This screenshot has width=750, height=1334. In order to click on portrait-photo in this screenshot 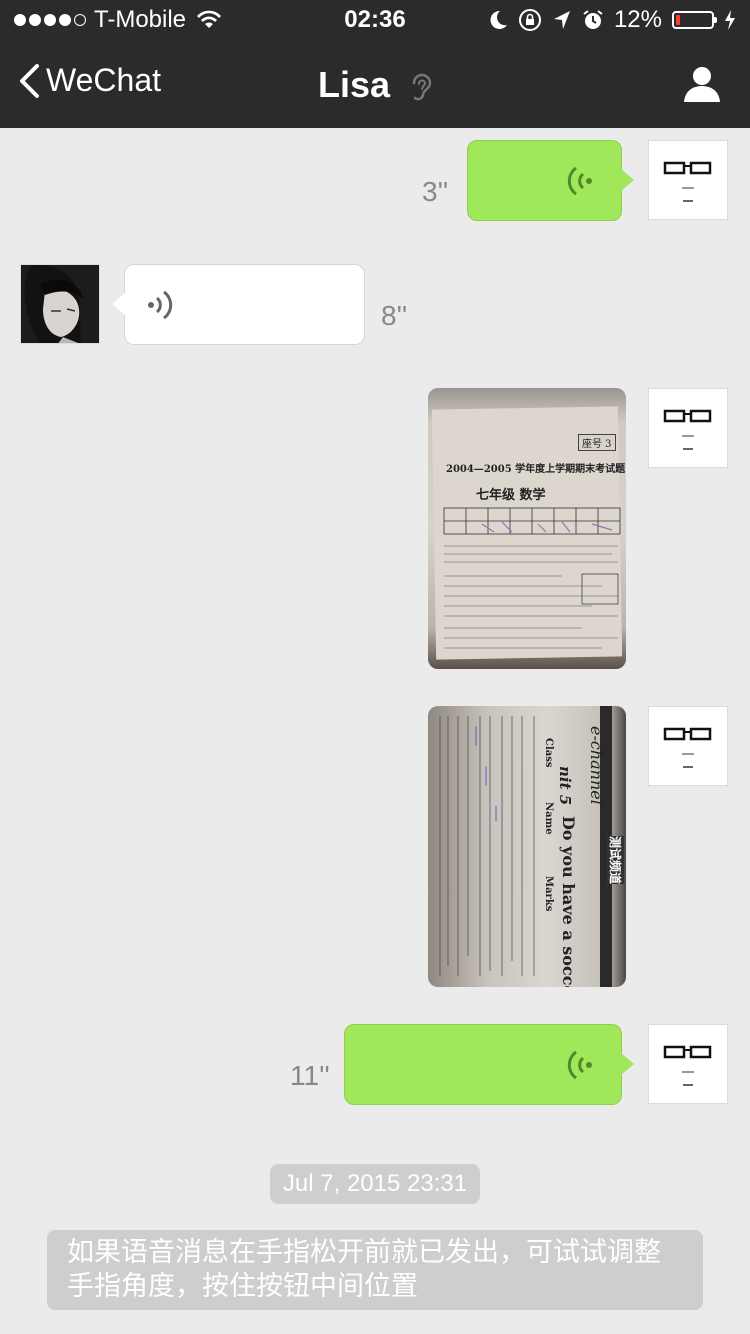, I will do `click(60, 304)`.